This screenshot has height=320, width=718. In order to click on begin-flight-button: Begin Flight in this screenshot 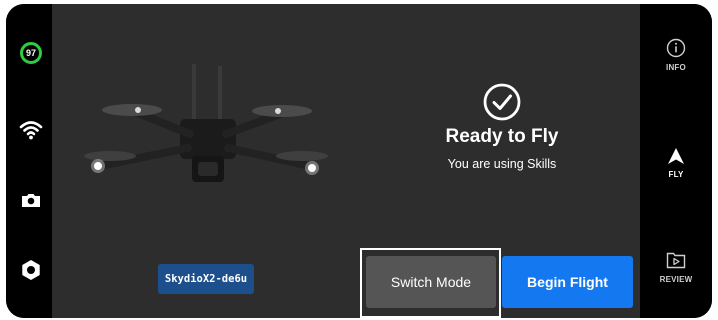, I will do `click(567, 282)`.